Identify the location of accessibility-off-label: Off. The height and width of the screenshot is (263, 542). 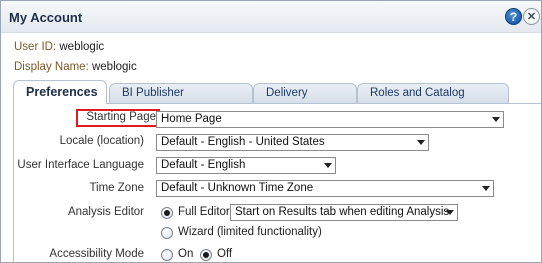
(225, 254).